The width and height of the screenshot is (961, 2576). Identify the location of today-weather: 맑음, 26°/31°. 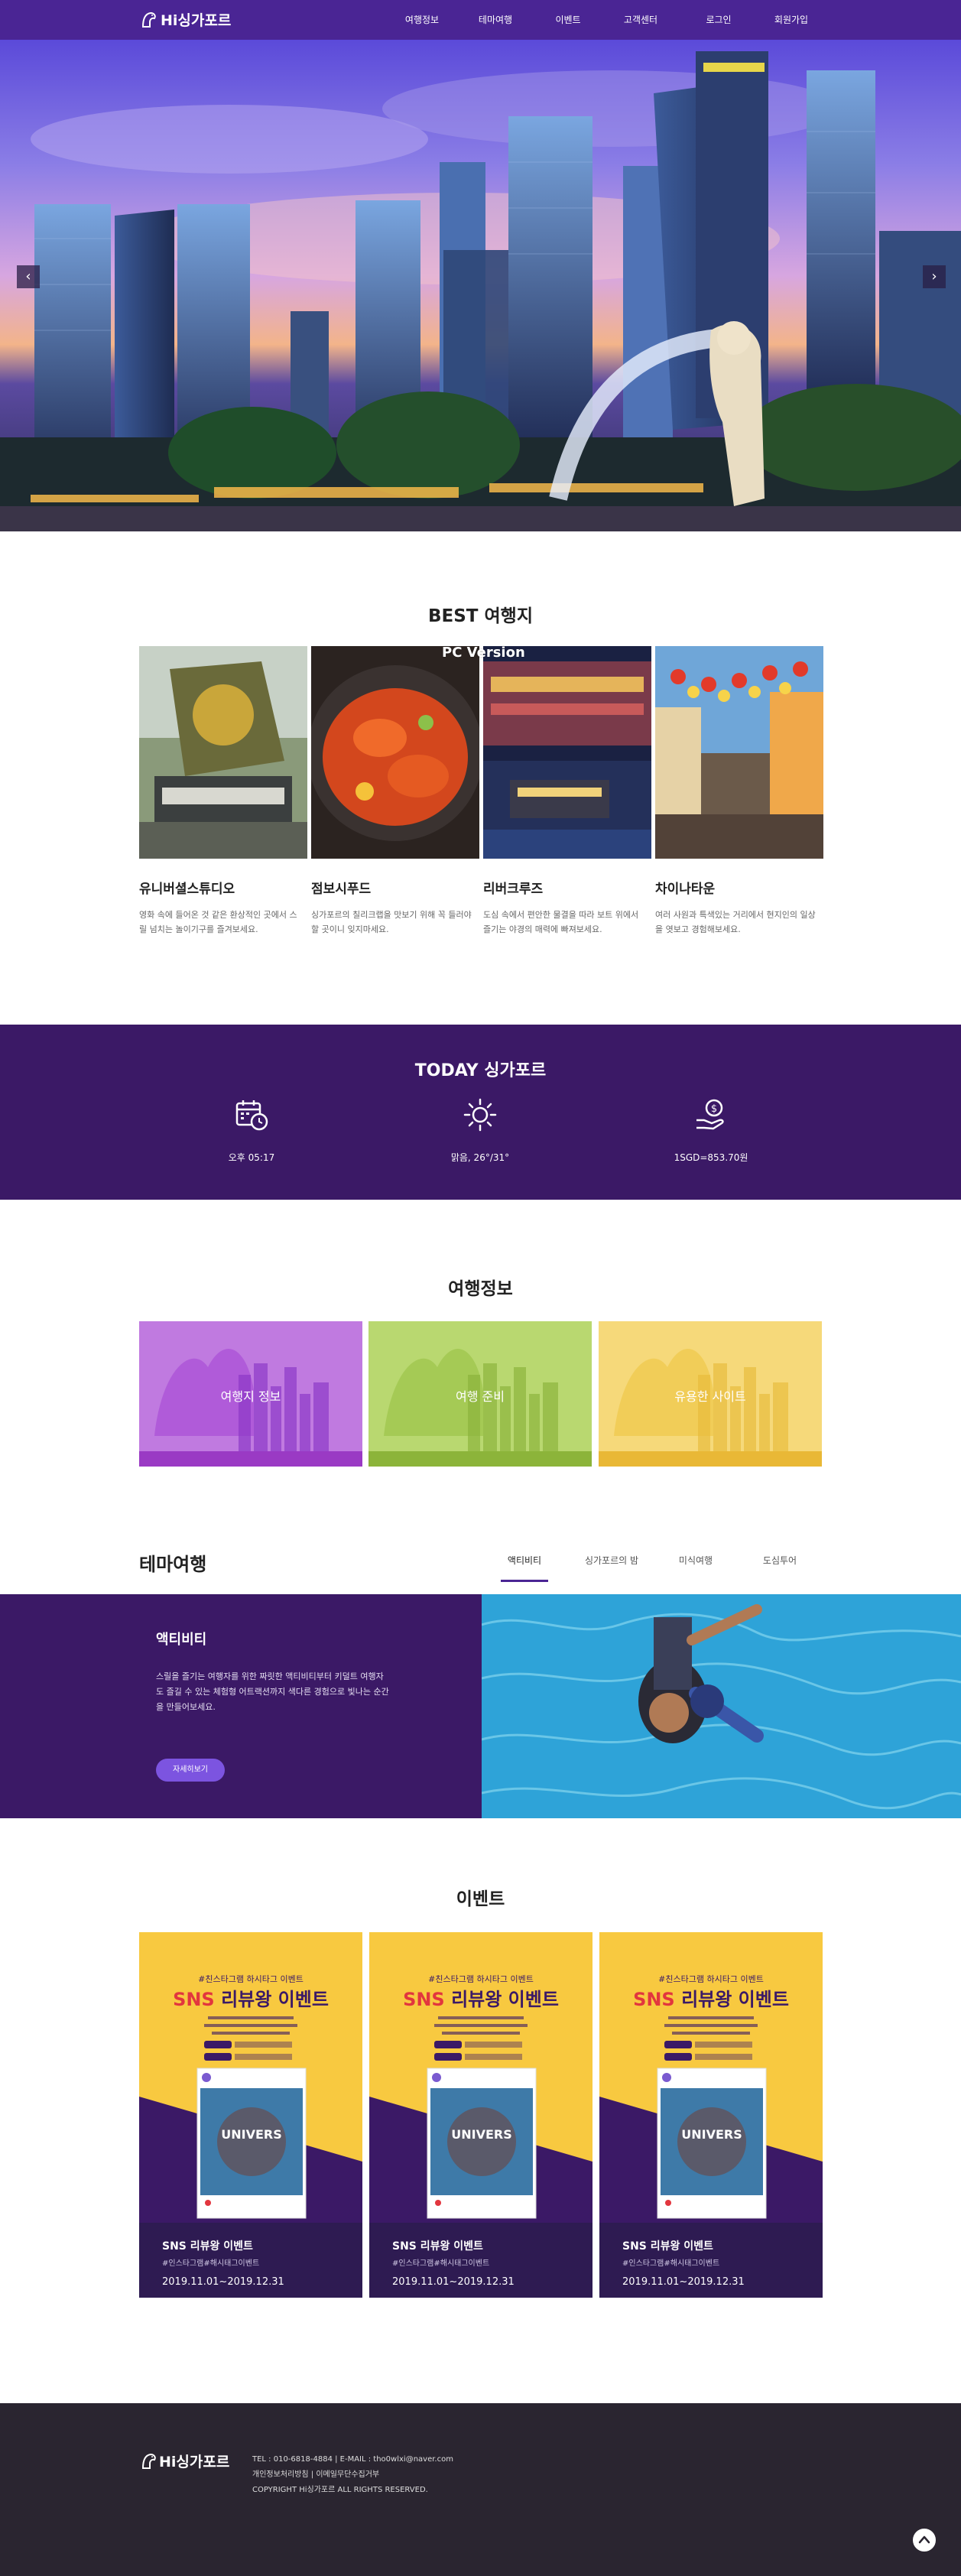
(480, 1131).